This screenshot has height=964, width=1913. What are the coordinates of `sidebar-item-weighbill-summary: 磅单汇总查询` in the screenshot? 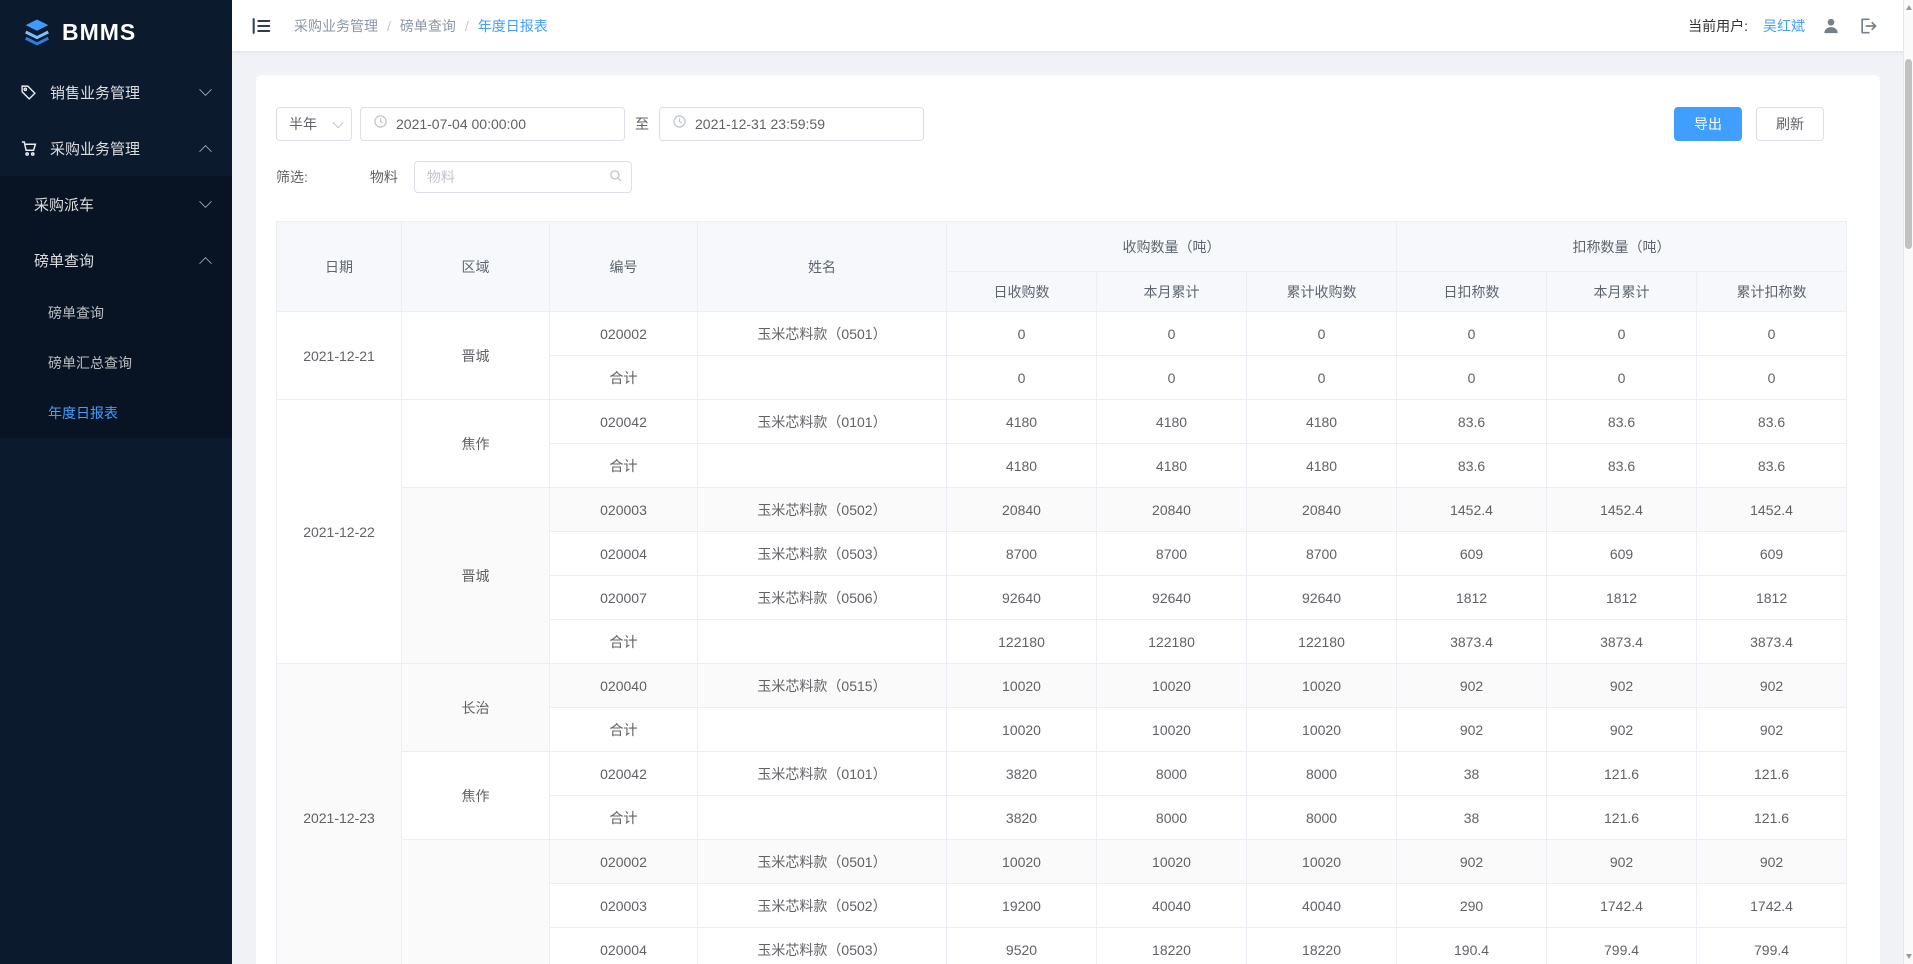 It's located at (116, 363).